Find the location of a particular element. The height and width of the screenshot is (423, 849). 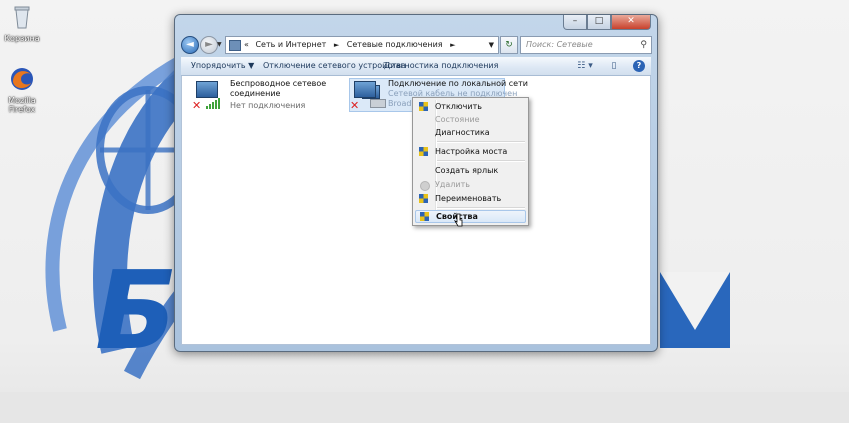

address-dropdown: ▼ is located at coordinates (491, 45).